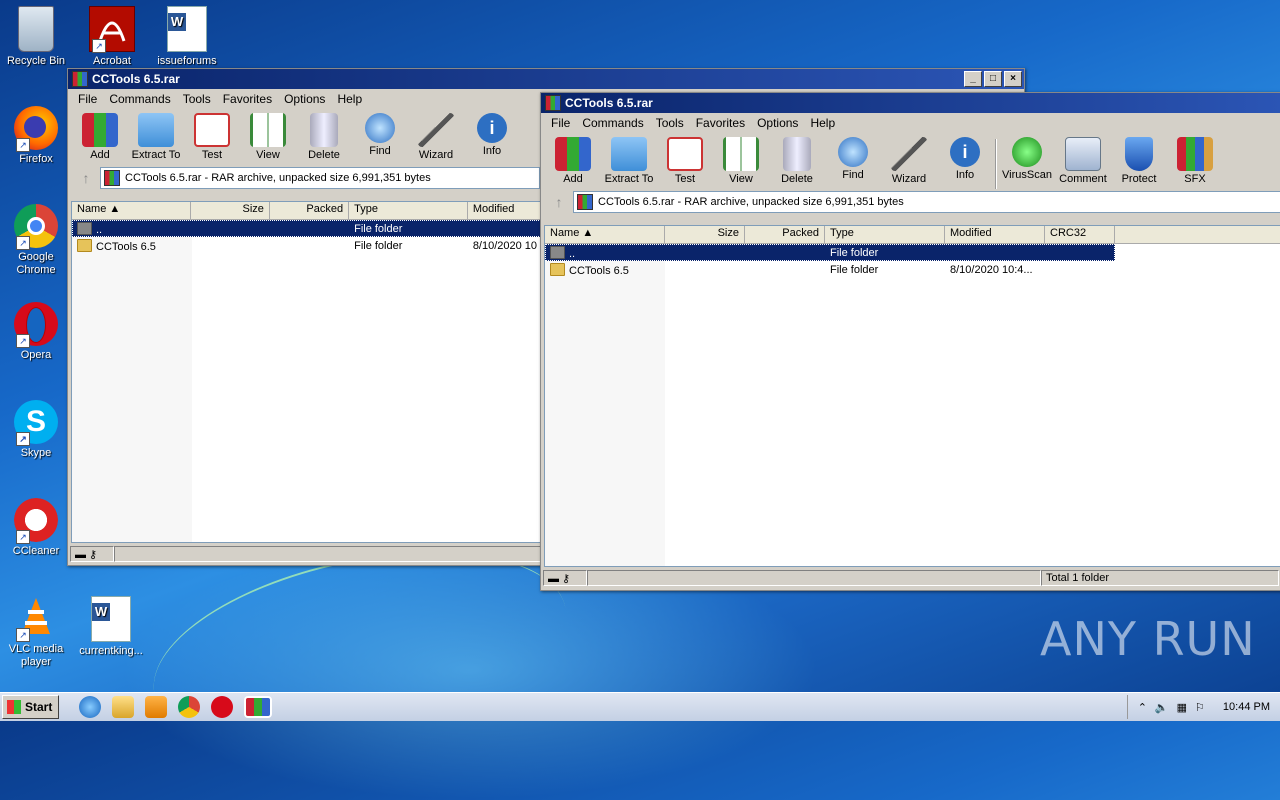 The height and width of the screenshot is (800, 1280). I want to click on desktop-icon-firefox: ↗ Firefox, so click(36, 136).